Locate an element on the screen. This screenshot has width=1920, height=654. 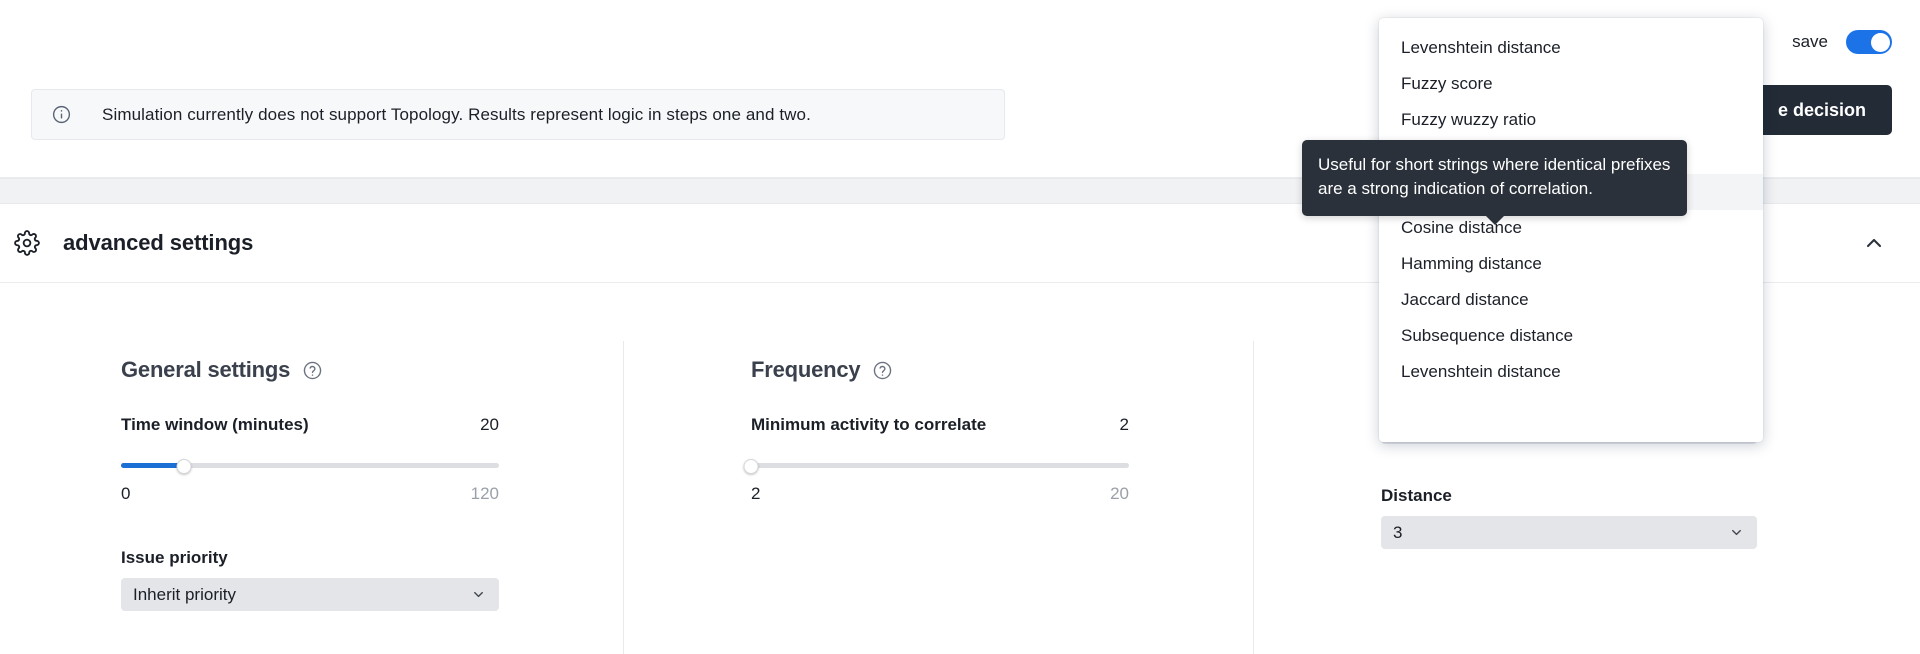
minimum-activity-slider is located at coordinates (936, 466).